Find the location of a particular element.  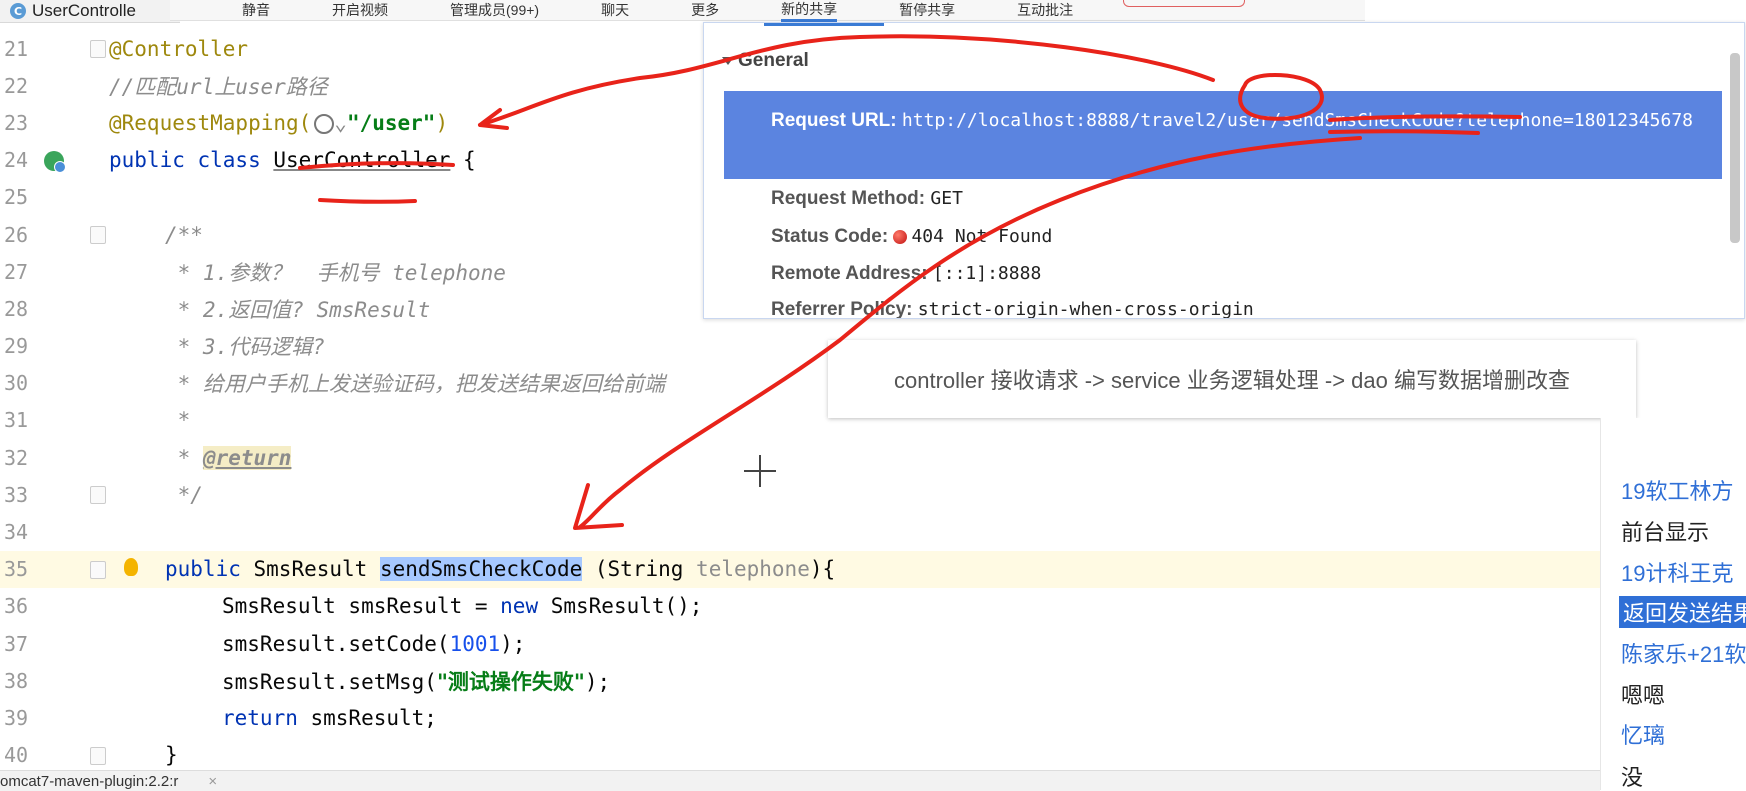

annotate-button: 互动批注 is located at coordinates (1045, 10).